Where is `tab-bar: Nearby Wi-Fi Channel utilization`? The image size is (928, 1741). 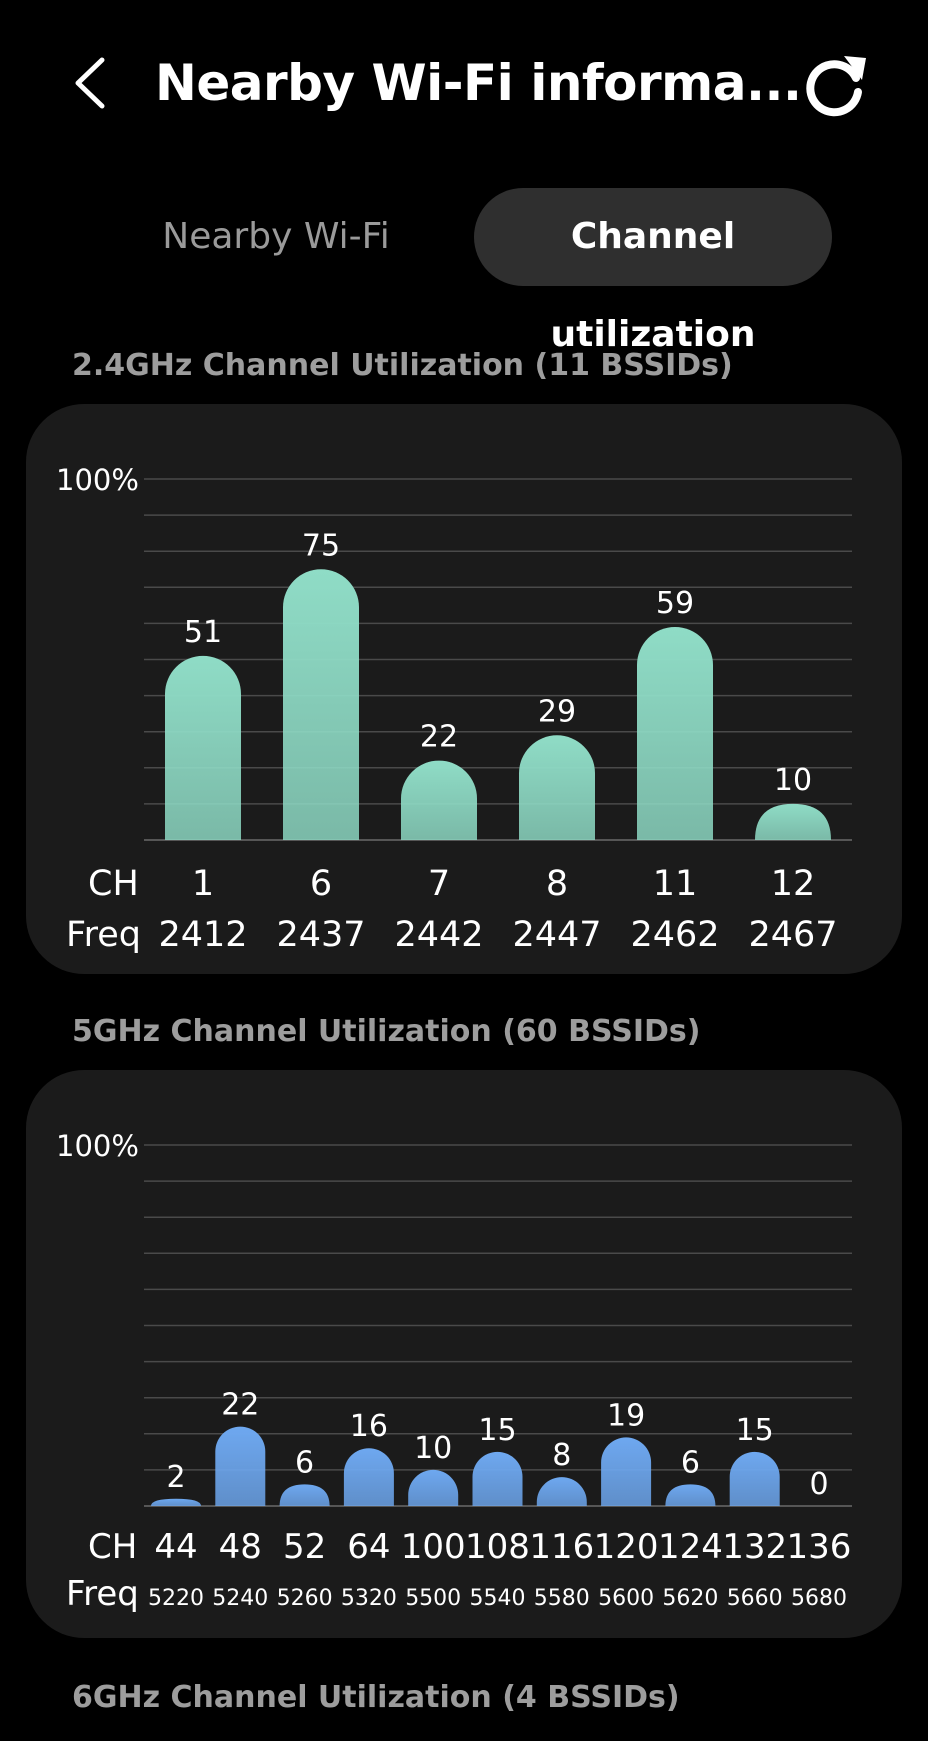
tab-bar: Nearby Wi-Fi Channel utilization is located at coordinates (464, 271).